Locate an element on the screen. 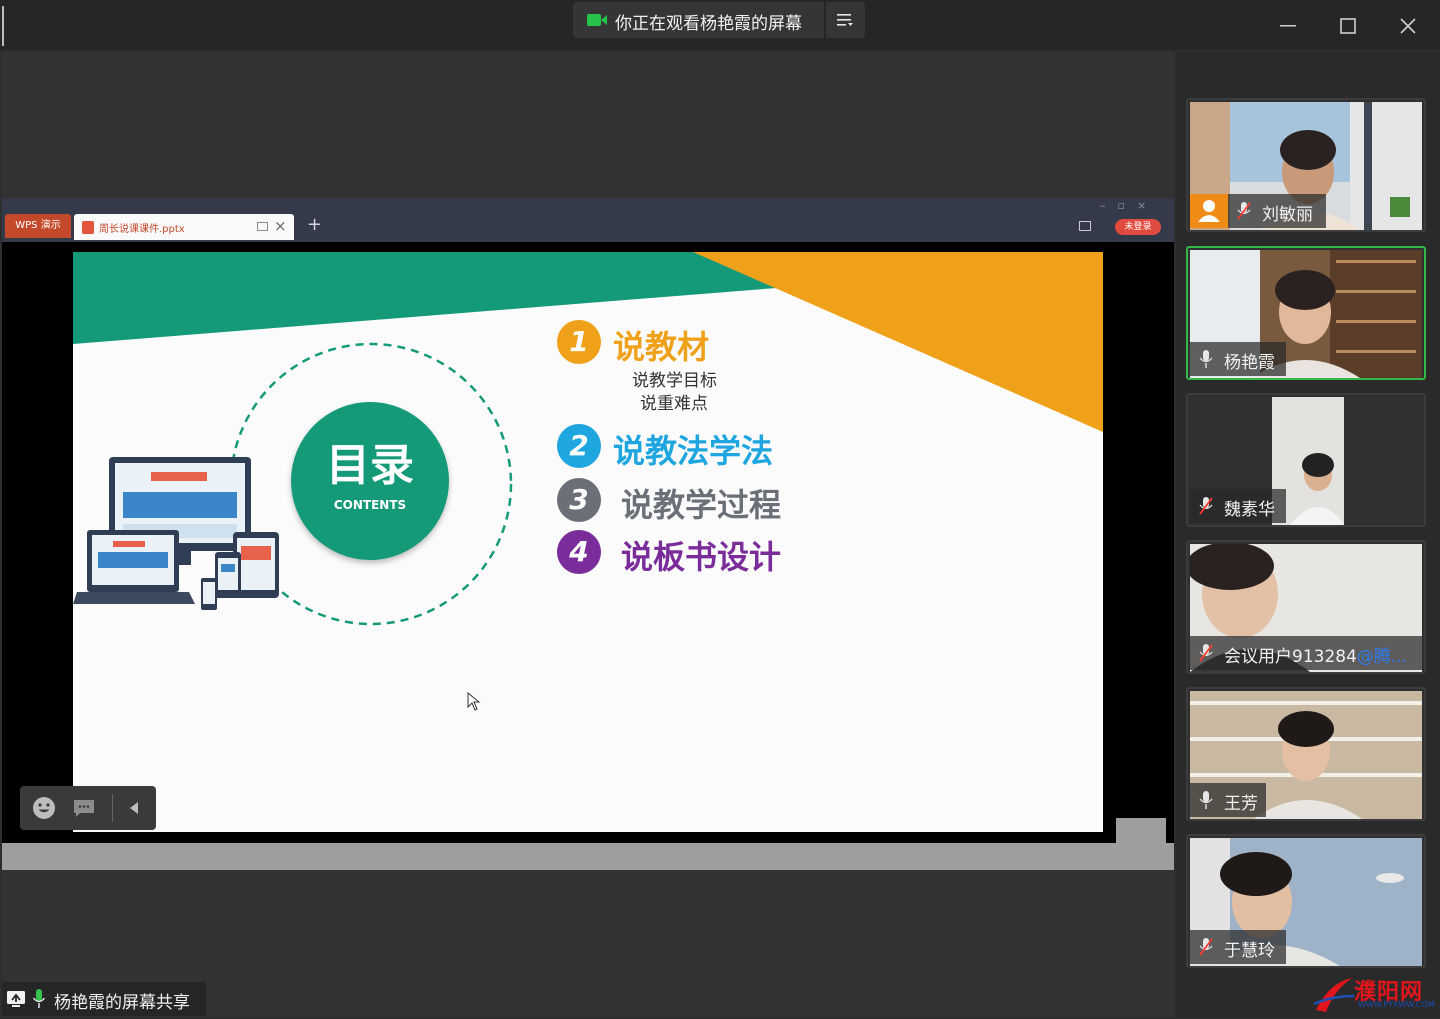 The height and width of the screenshot is (1019, 1440). participant-tile-1: 刘敏丽 is located at coordinates (1306, 165).